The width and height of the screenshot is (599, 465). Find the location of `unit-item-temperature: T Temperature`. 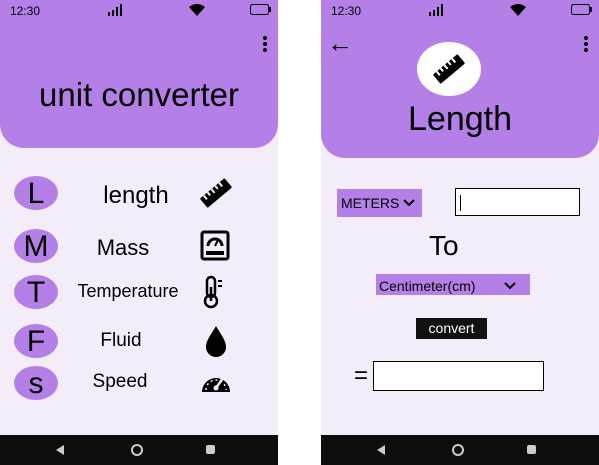

unit-item-temperature: T Temperature is located at coordinates (139, 295).